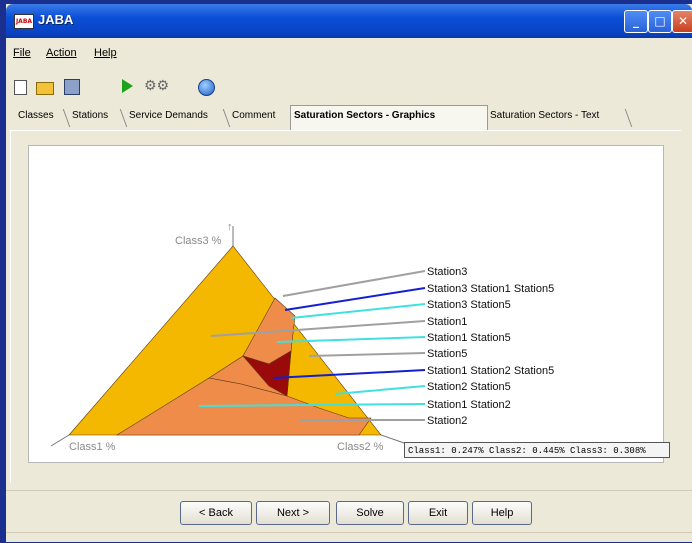 This screenshot has height=543, width=692. Describe the element at coordinates (105, 53) in the screenshot. I see `menu-help: Help` at that location.